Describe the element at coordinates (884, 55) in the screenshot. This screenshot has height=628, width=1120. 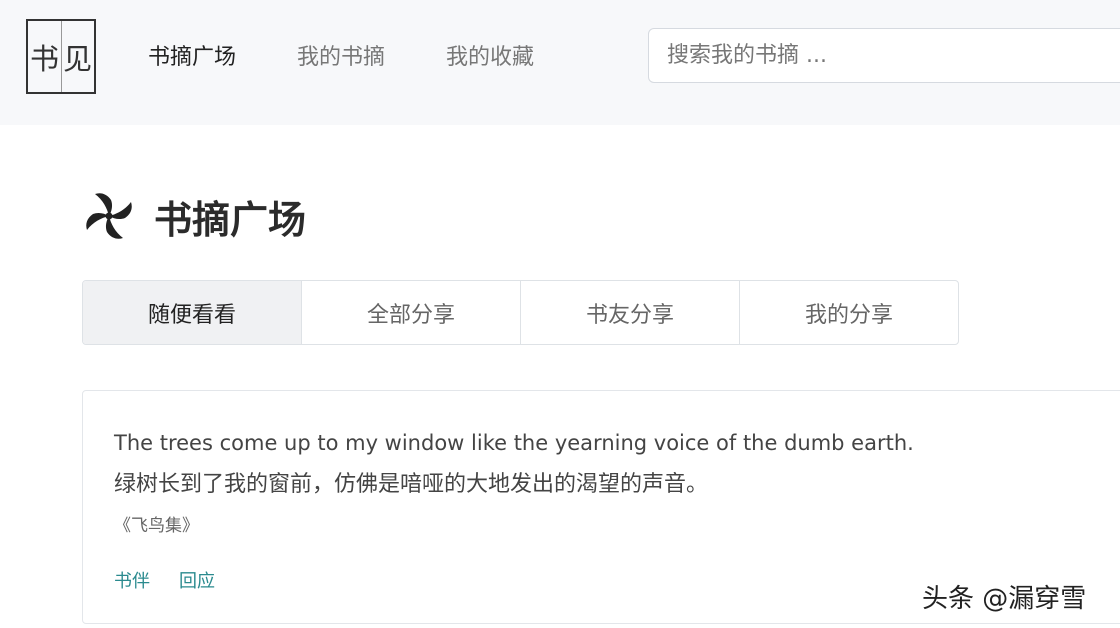
I see `search-input` at that location.